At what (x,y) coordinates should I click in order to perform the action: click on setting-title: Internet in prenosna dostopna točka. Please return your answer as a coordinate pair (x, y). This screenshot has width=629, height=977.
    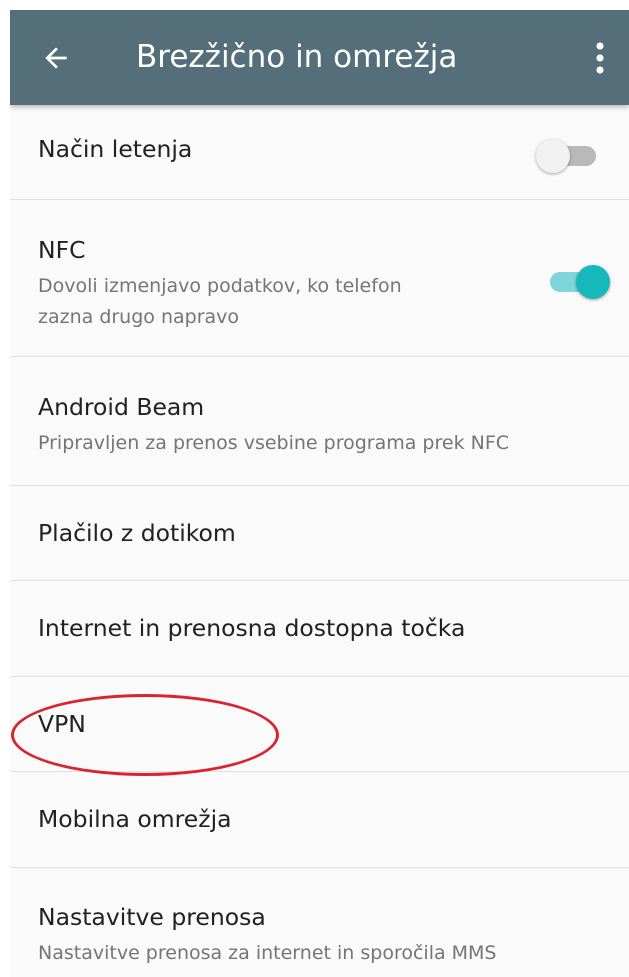
    Looking at the image, I should click on (252, 628).